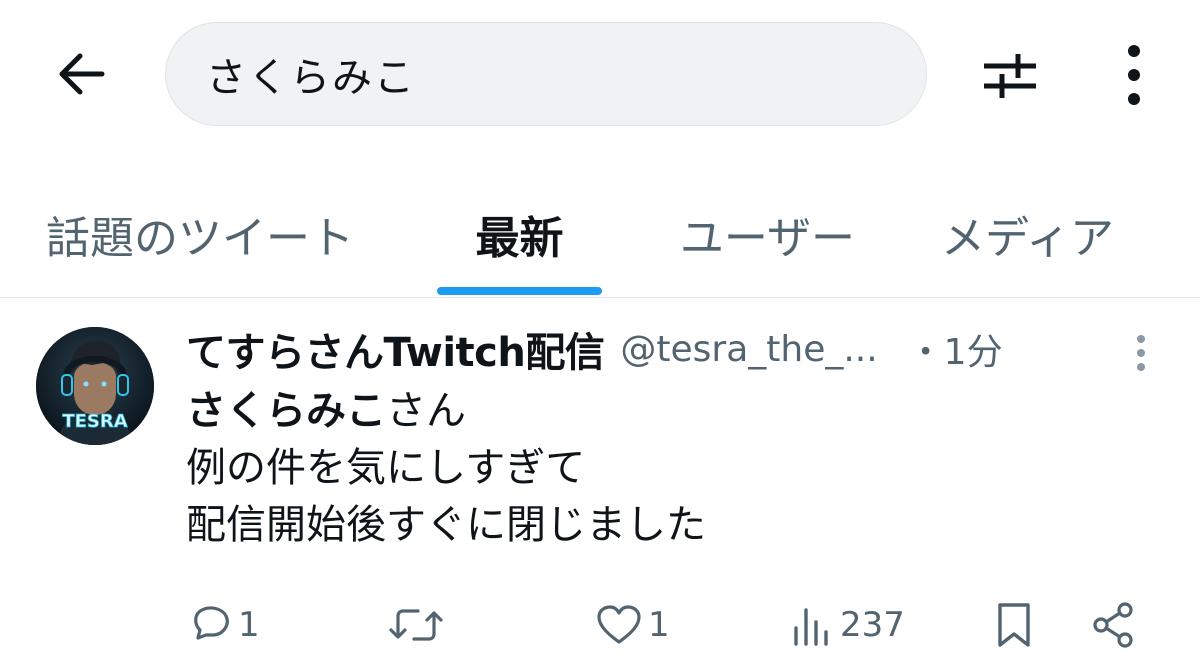  I want to click on tab-users: ユーザー, so click(767, 238).